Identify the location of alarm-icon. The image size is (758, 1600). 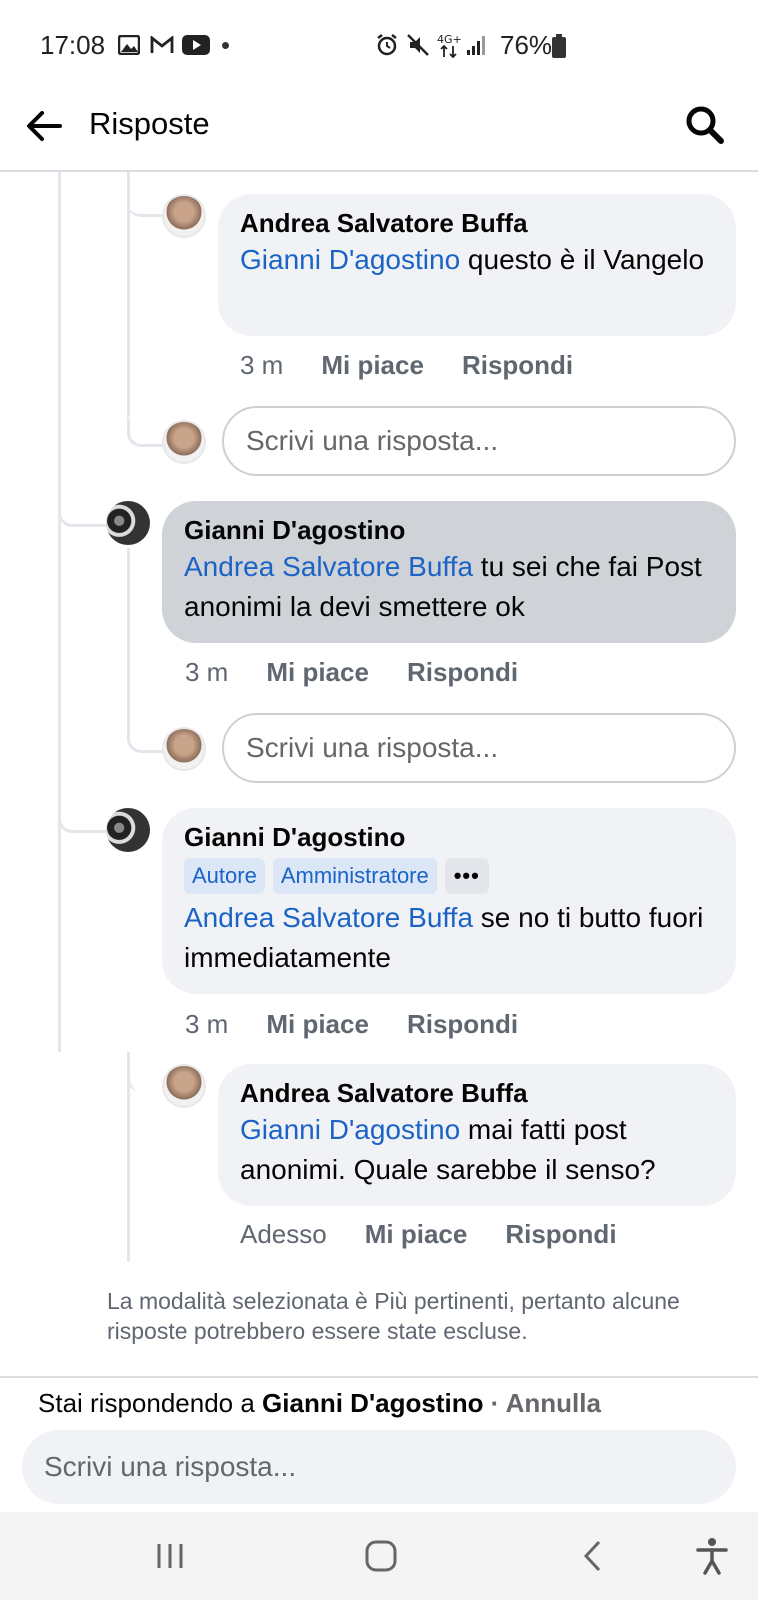
(387, 45).